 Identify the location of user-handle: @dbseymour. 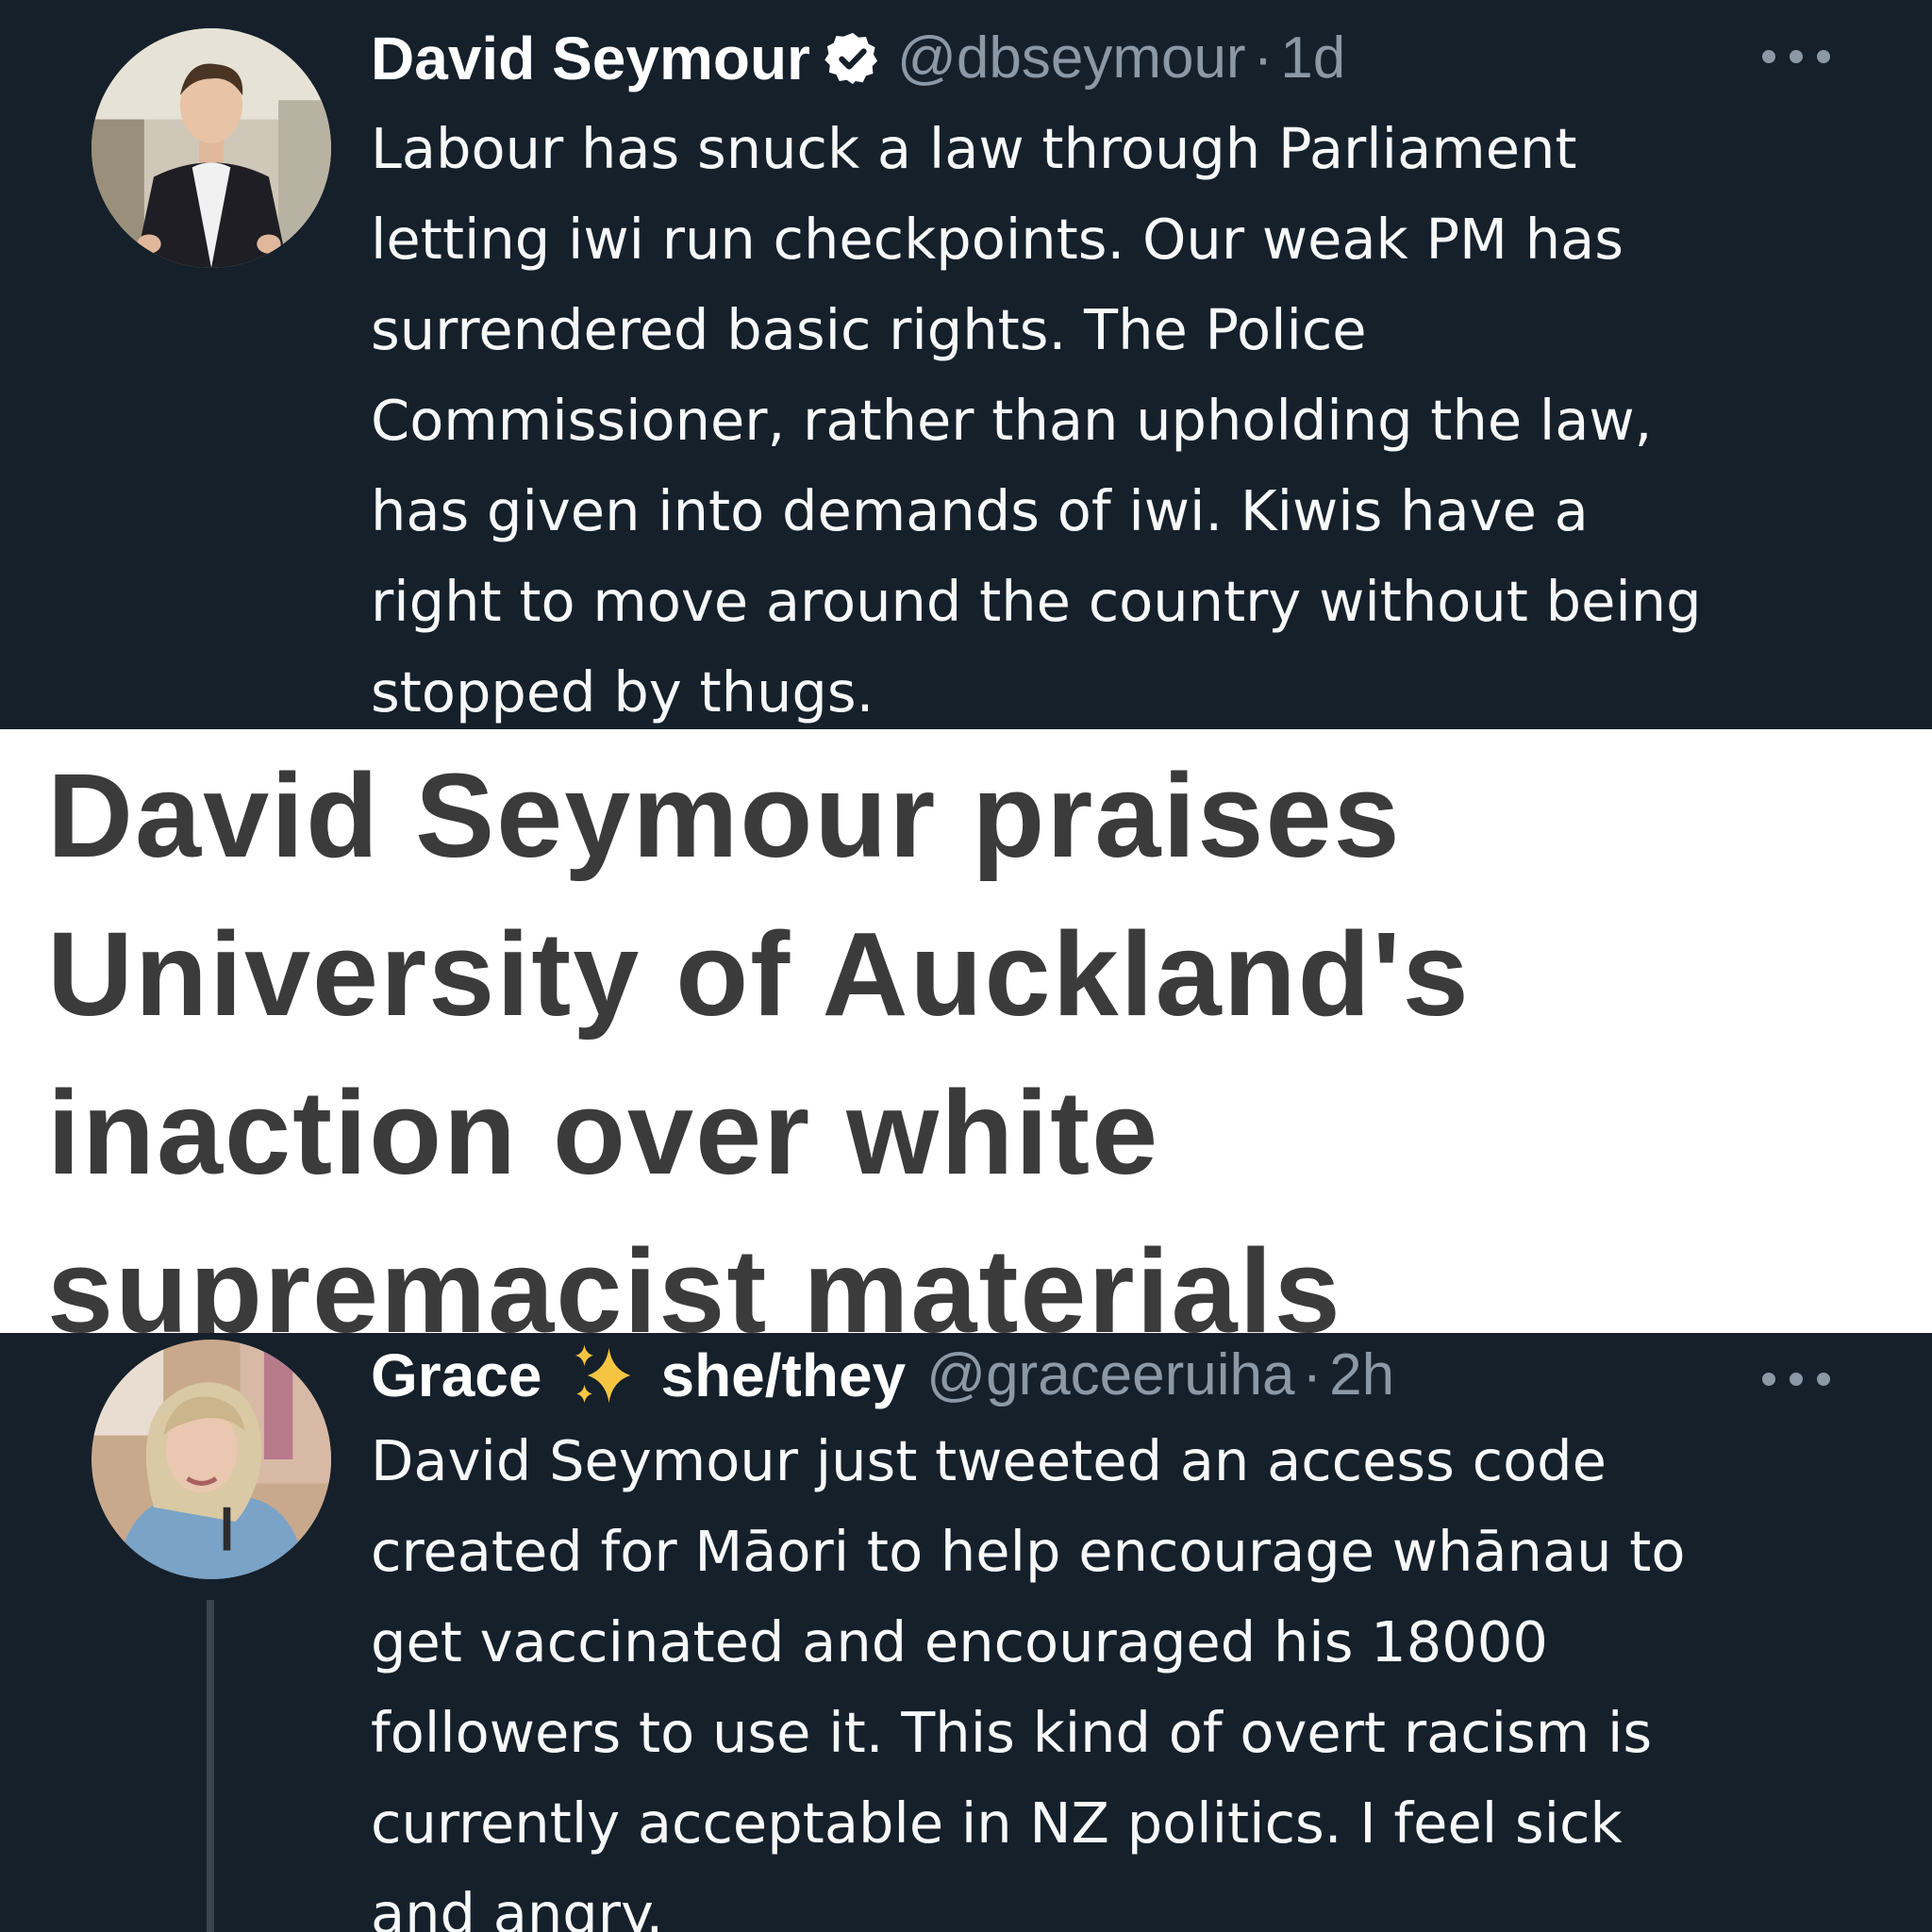
(1071, 58).